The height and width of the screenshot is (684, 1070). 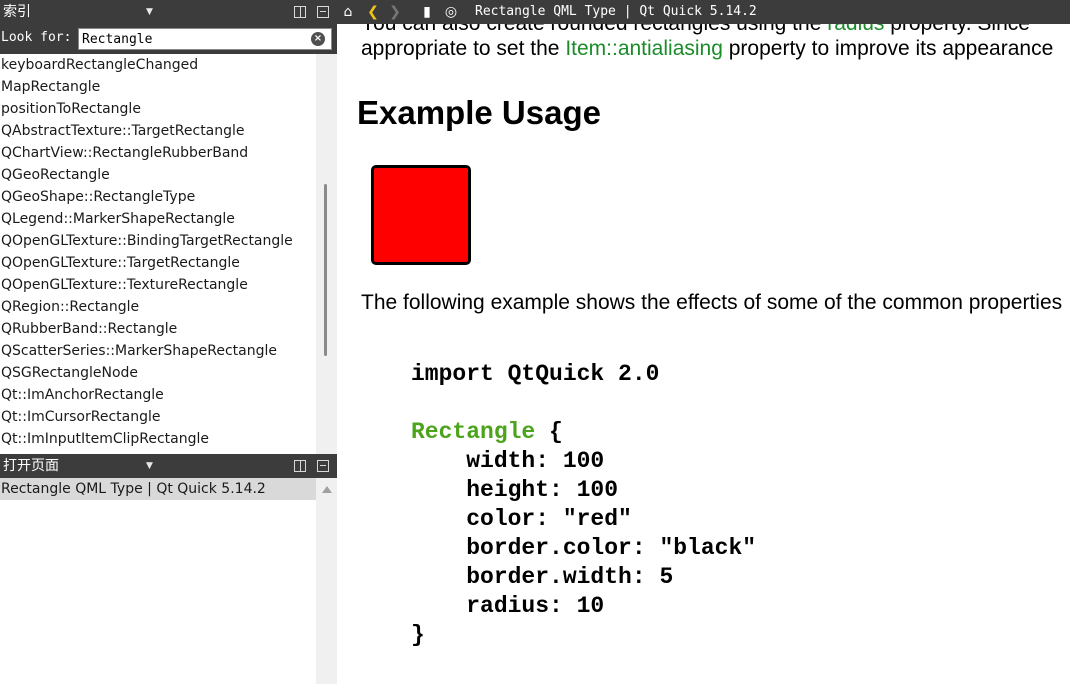 I want to click on home-icon: ⌂, so click(x=348, y=12).